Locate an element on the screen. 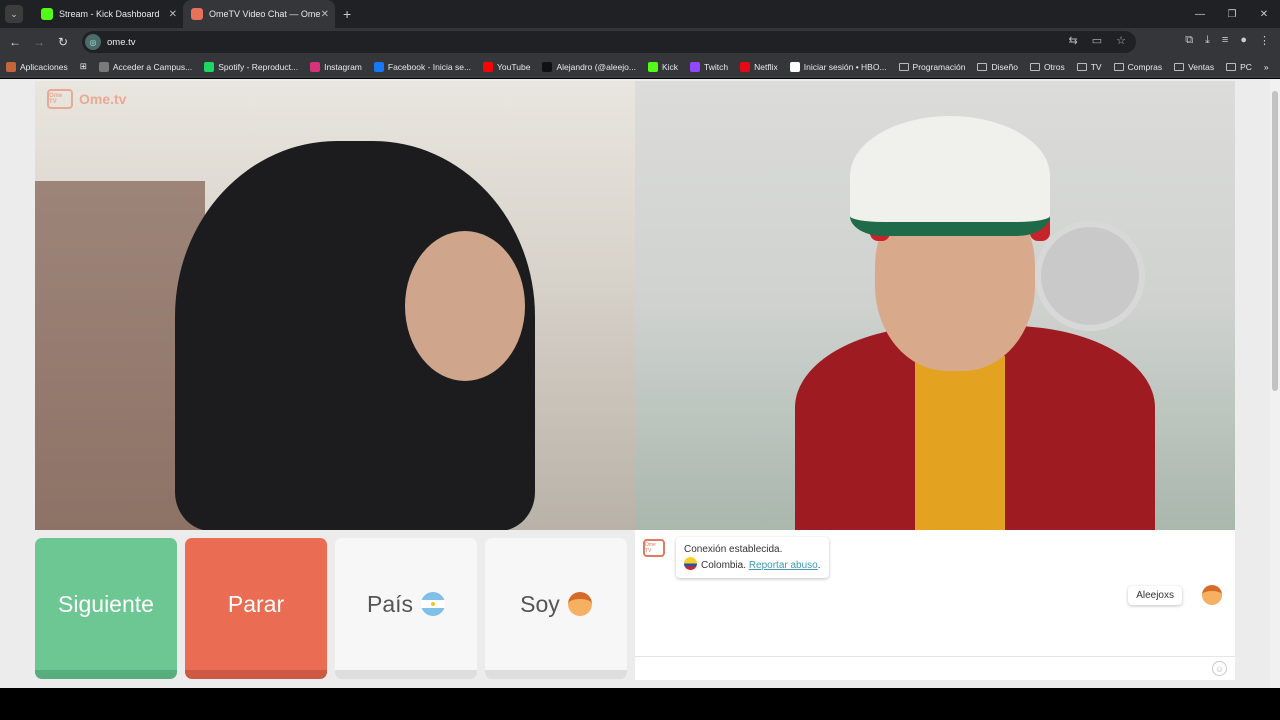 Image resolution: width=1280 pixels, height=720 pixels. menu-icon: ⋮ is located at coordinates (1264, 40).